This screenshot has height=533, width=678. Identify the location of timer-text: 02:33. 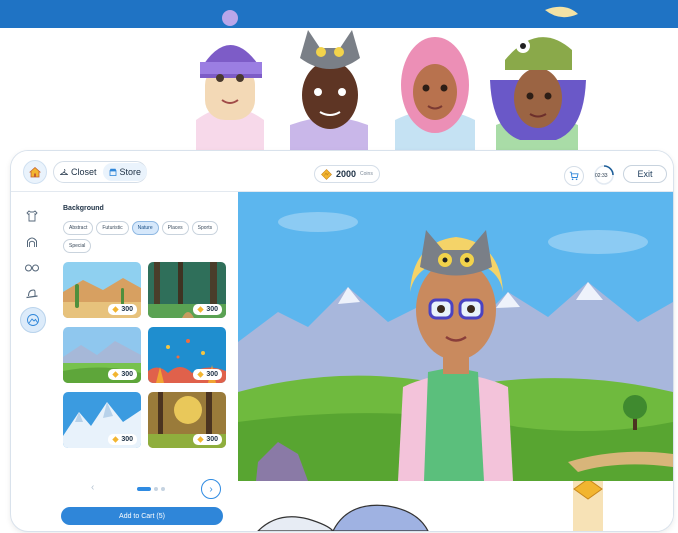
(601, 176).